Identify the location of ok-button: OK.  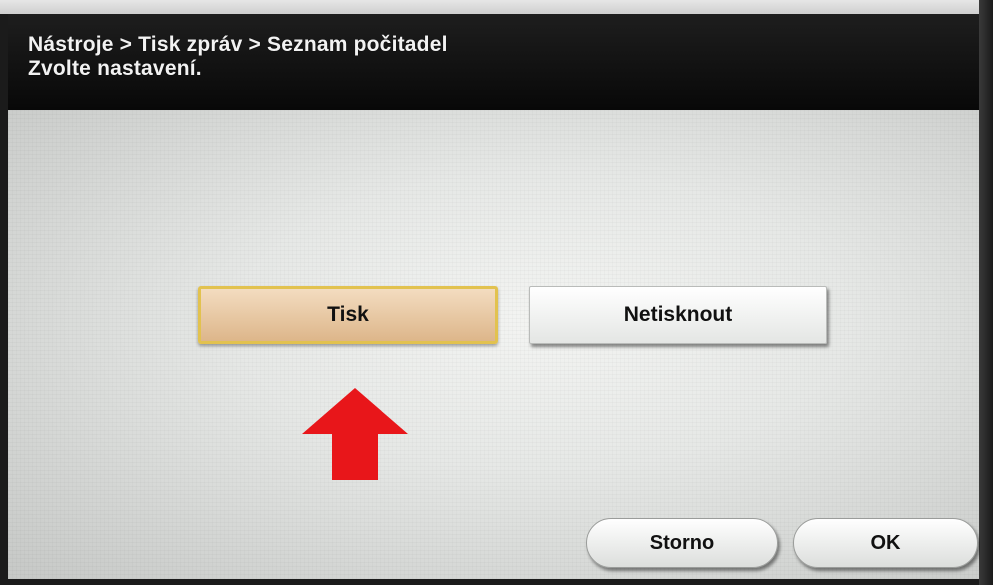
(885, 543).